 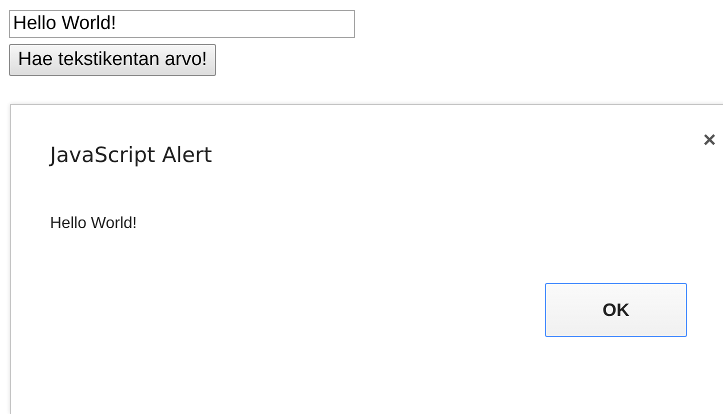 I want to click on dialog-title: JavaScript Alert, so click(x=131, y=155).